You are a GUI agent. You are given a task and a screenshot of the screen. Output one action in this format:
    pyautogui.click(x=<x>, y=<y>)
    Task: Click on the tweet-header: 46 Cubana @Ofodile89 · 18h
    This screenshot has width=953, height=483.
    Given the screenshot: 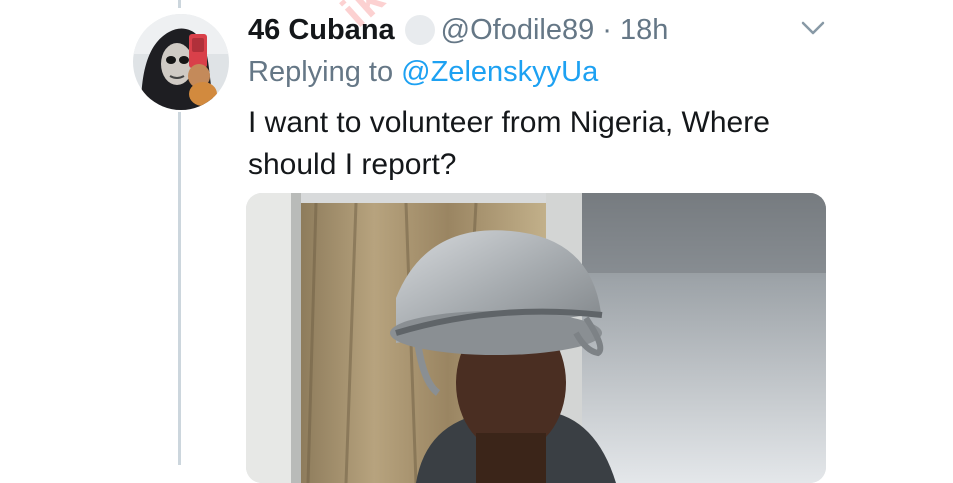 What is the action you would take?
    pyautogui.click(x=458, y=30)
    